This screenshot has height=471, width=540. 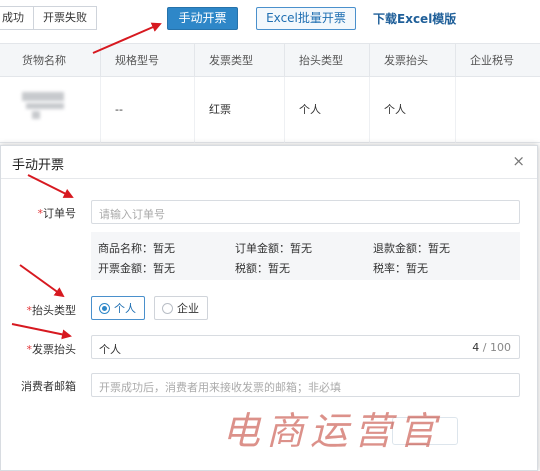 What do you see at coordinates (273, 248) in the screenshot?
I see `info-order-amount: 订单金额：暂无` at bounding box center [273, 248].